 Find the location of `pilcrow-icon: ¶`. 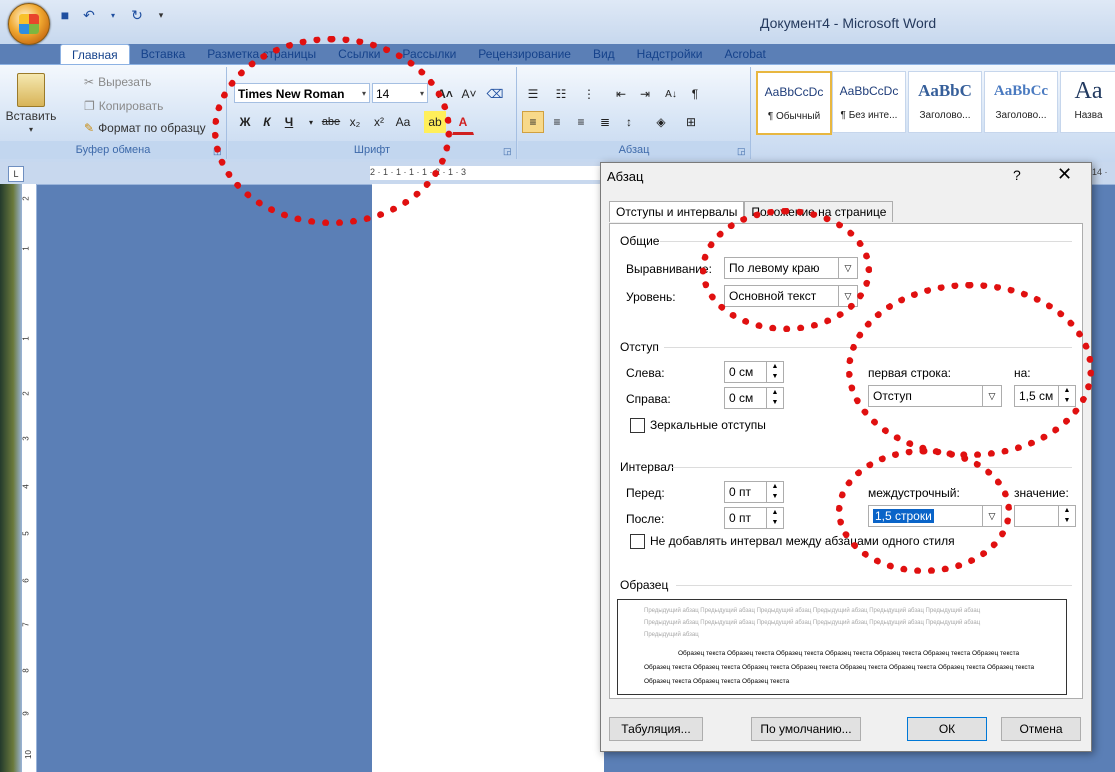

pilcrow-icon: ¶ is located at coordinates (695, 94).